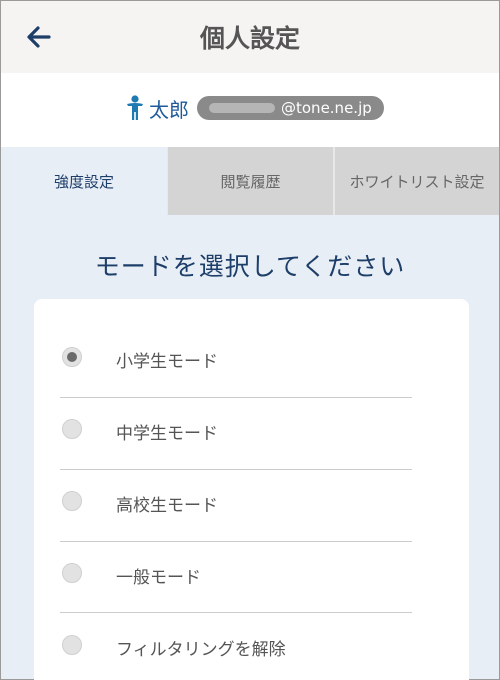 The image size is (500, 680). What do you see at coordinates (167, 434) in the screenshot?
I see `mode-option-label: 中学生モード` at bounding box center [167, 434].